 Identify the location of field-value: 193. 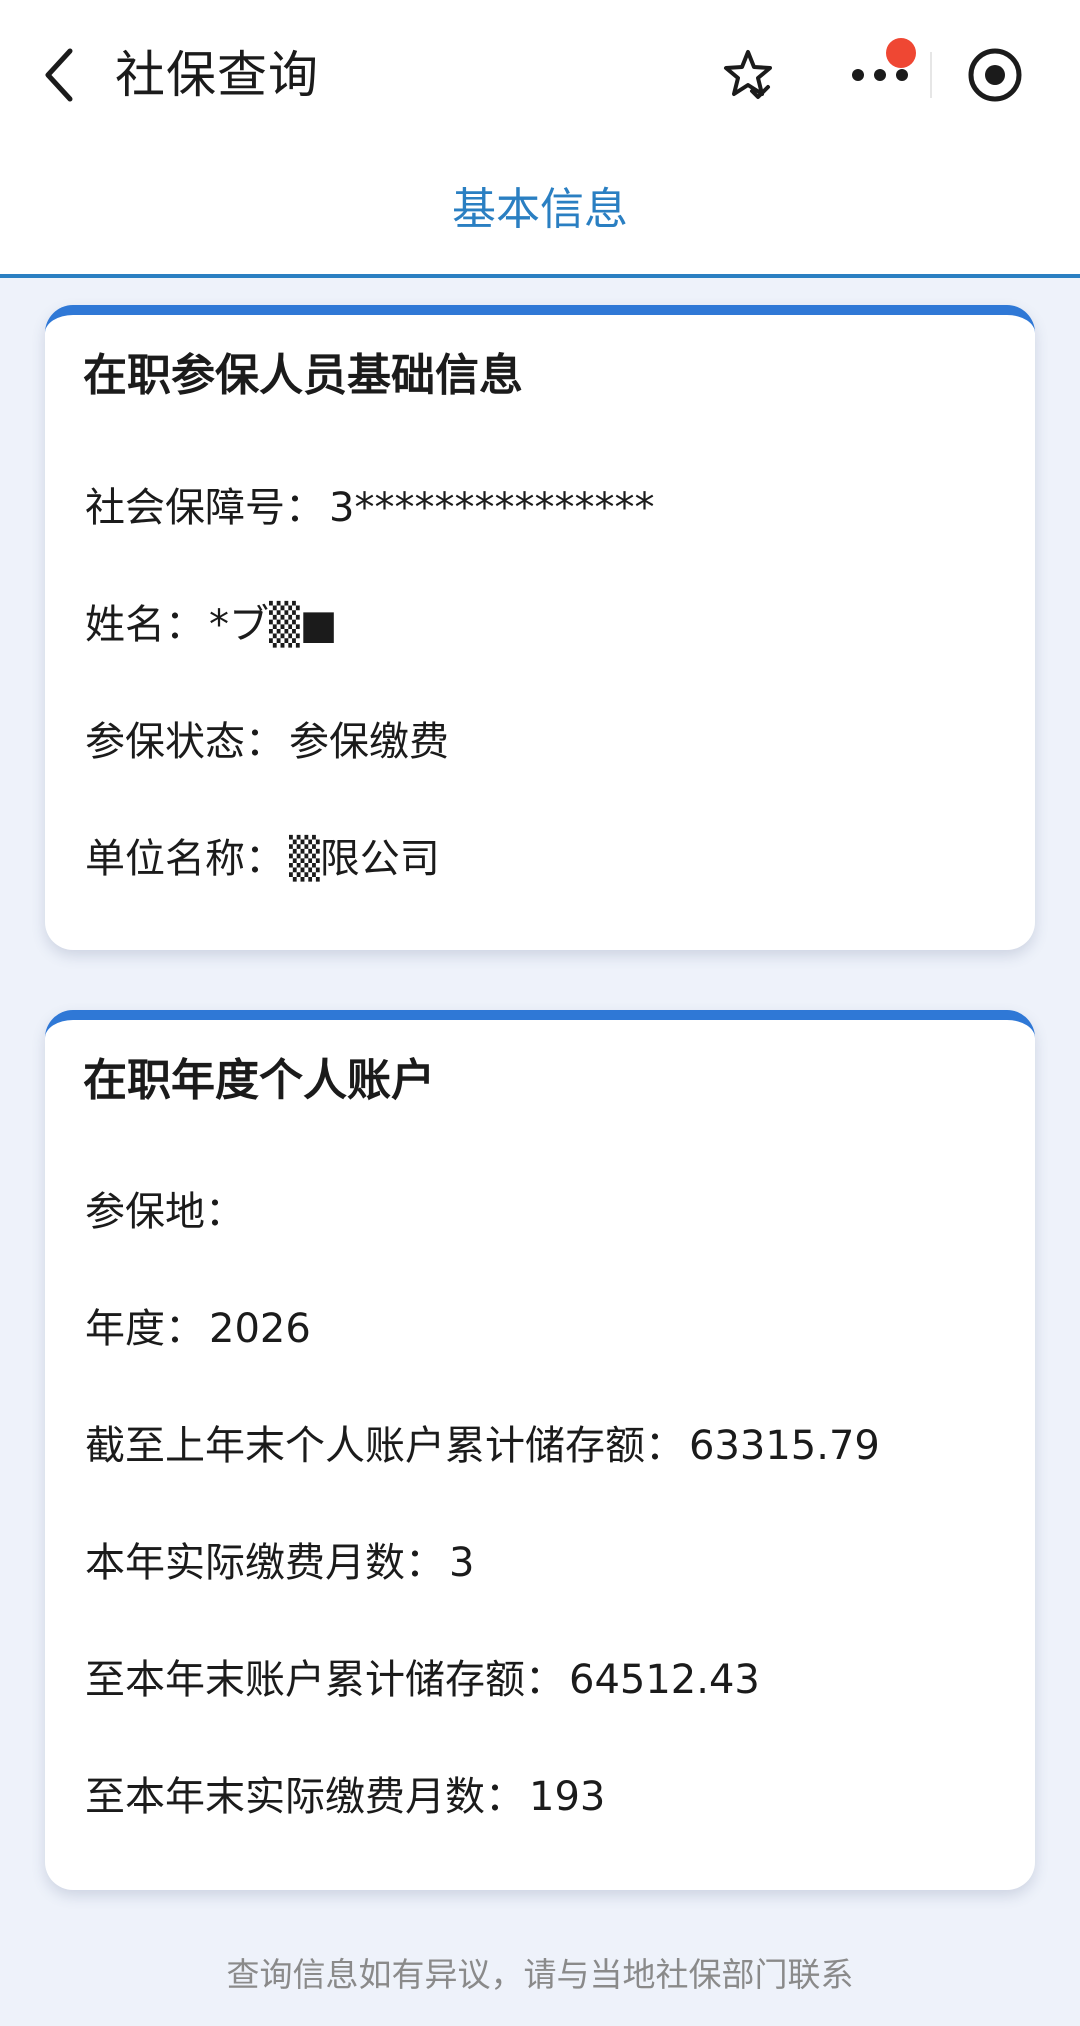
(567, 1797).